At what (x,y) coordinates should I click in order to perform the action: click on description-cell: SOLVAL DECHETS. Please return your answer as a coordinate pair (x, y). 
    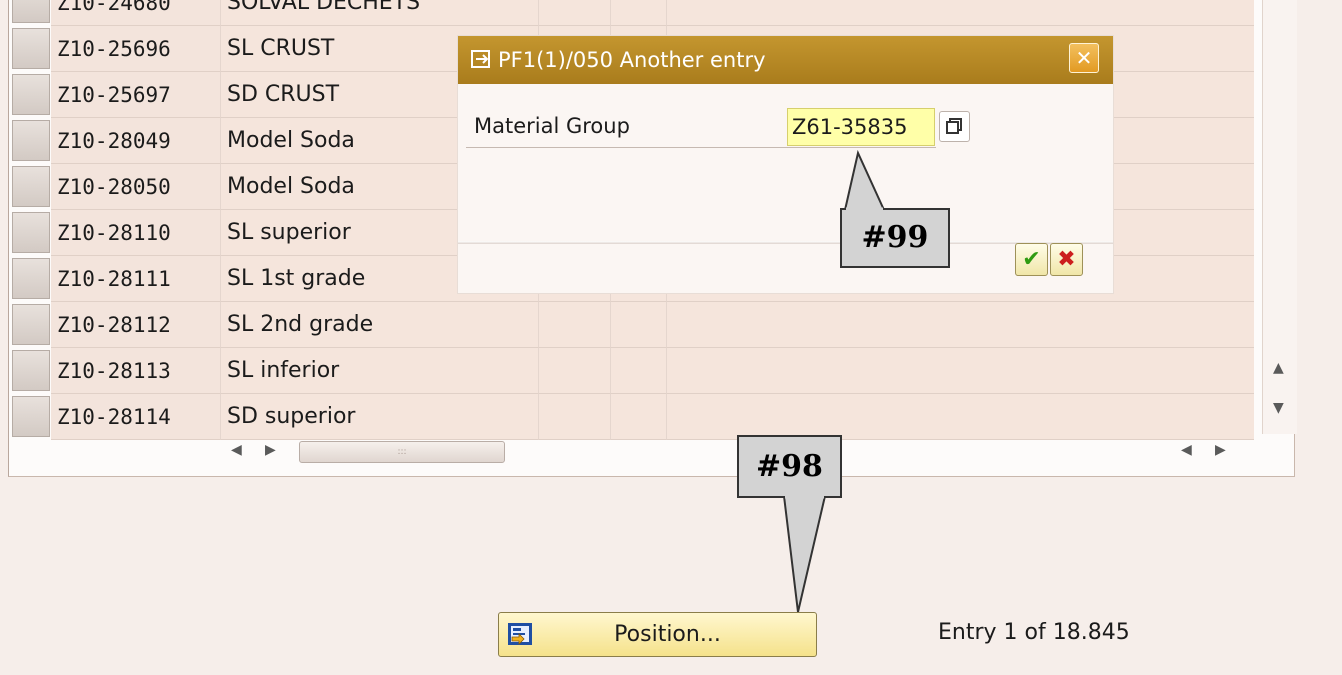
    Looking at the image, I should click on (380, 13).